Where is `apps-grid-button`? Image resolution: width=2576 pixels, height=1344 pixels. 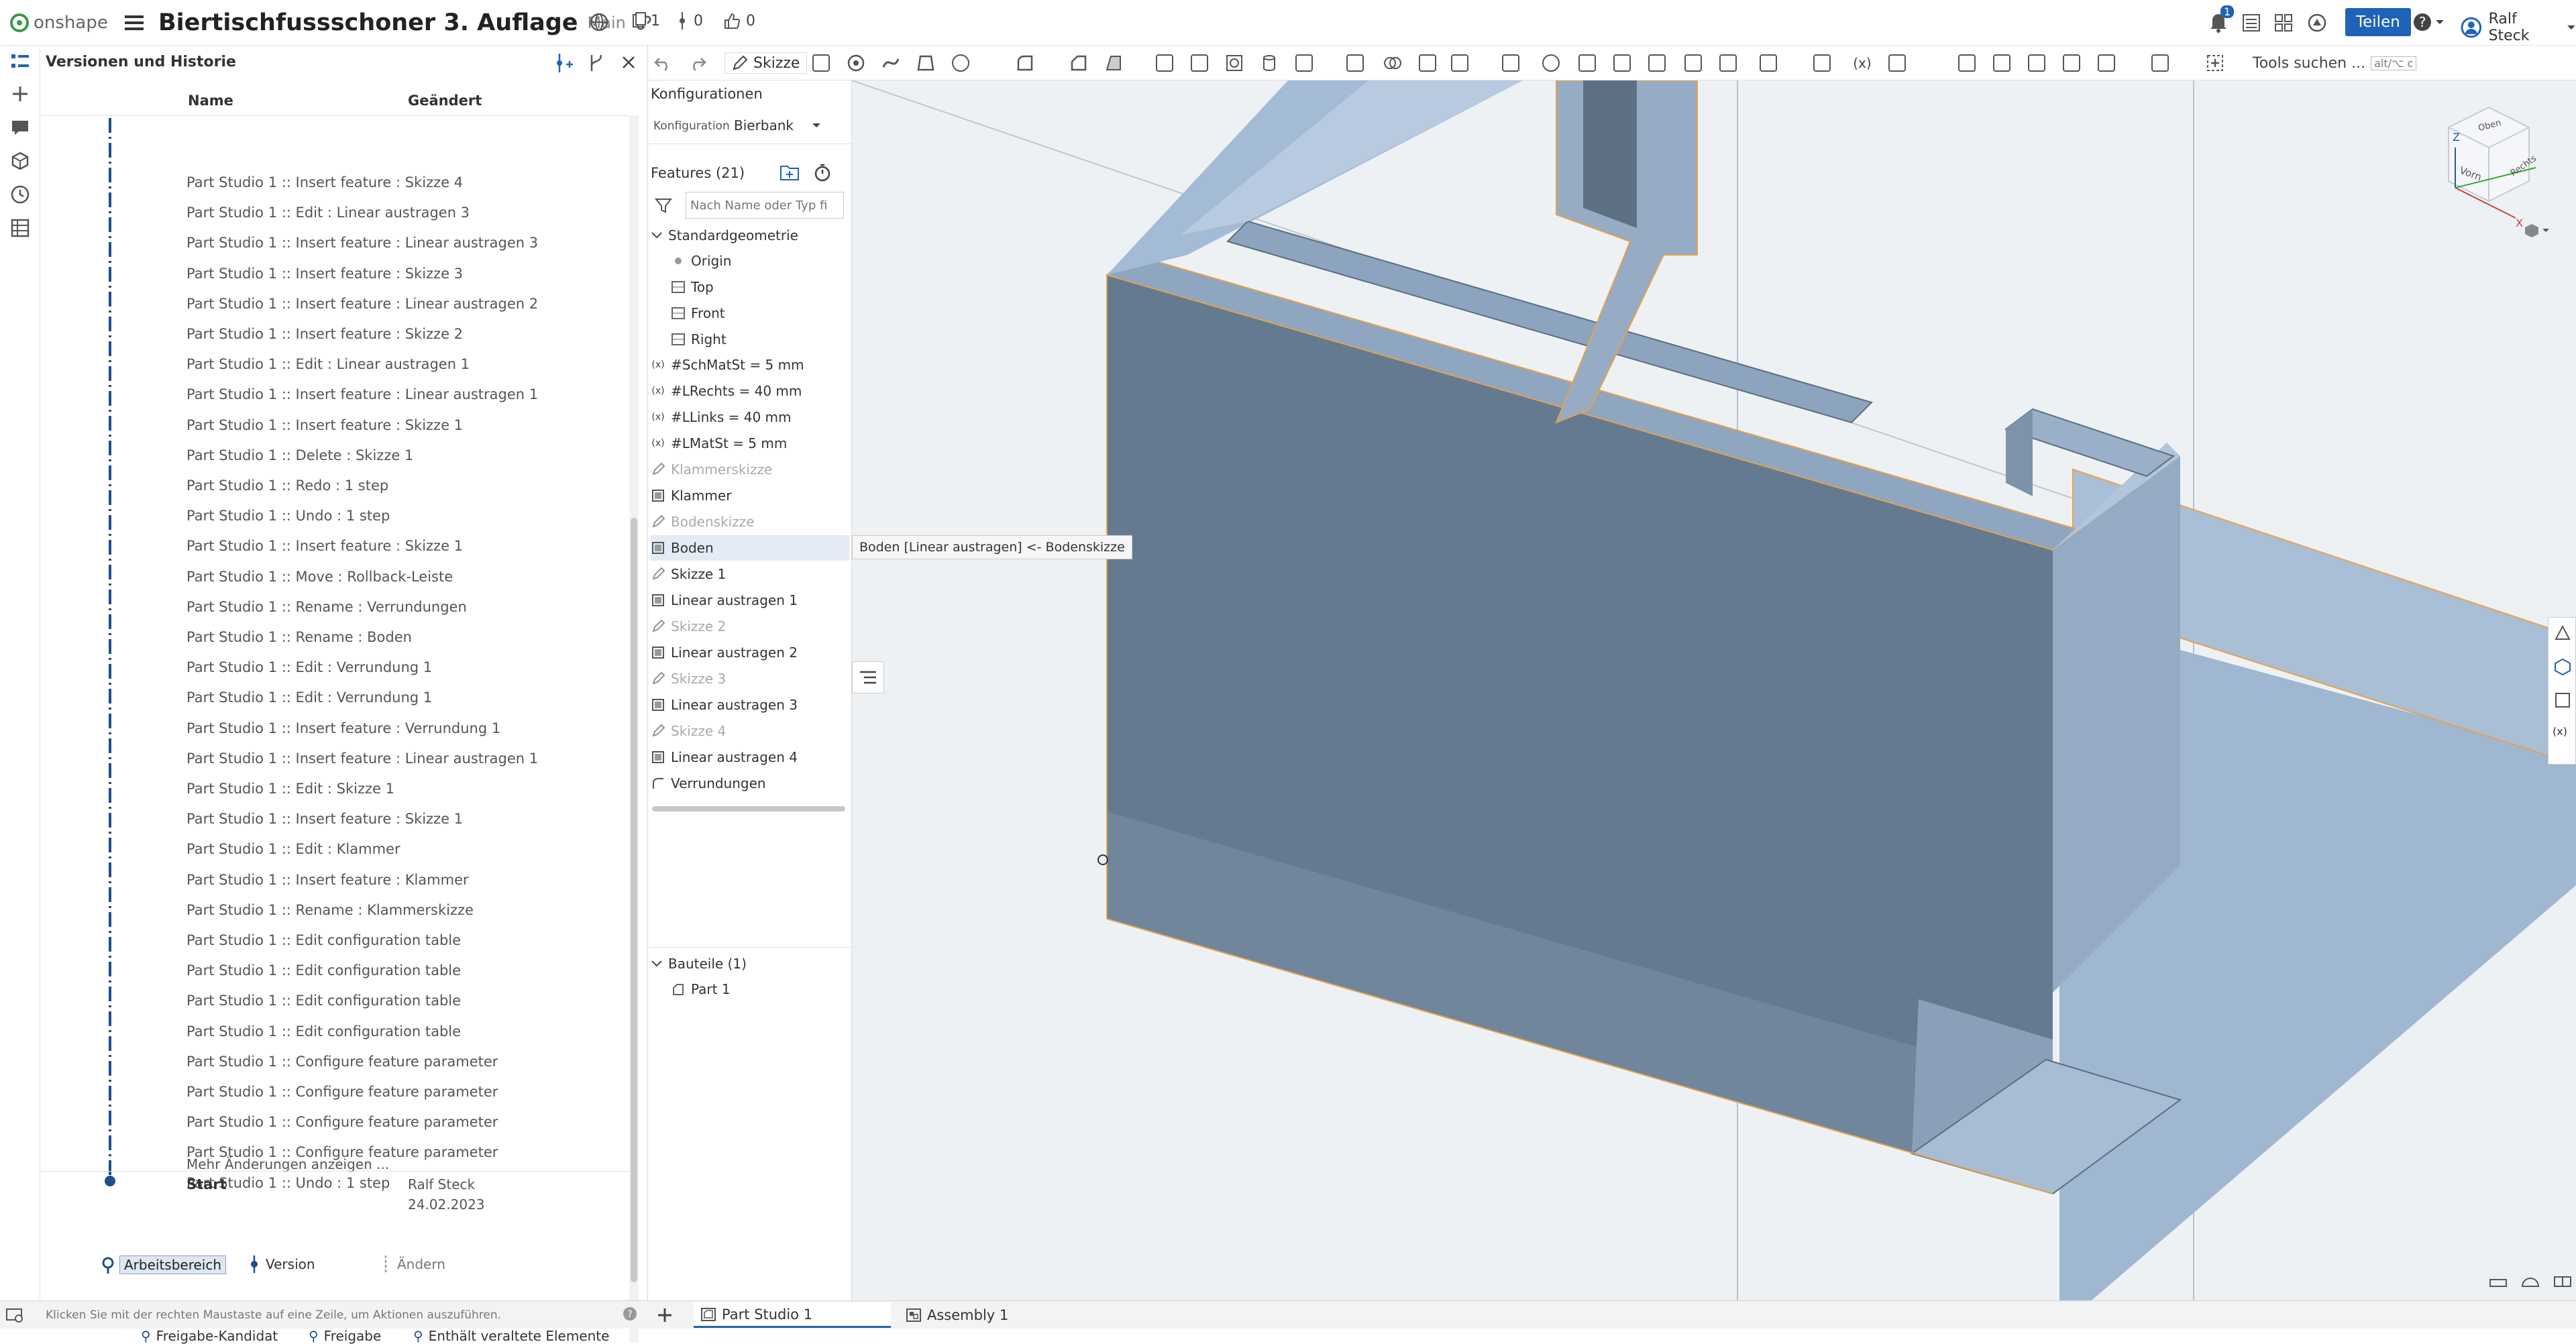 apps-grid-button is located at coordinates (2283, 22).